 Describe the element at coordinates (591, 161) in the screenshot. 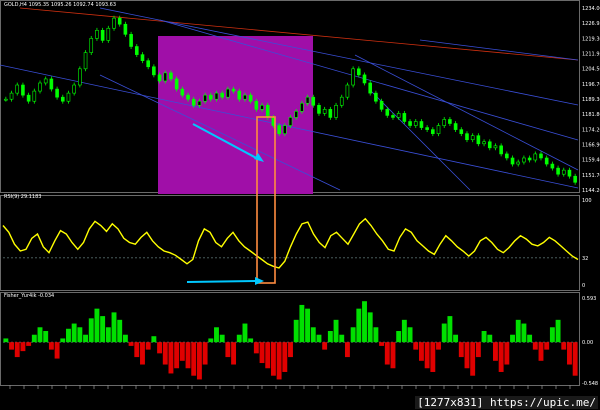

I see `price-tick-label: 1159.40` at that location.